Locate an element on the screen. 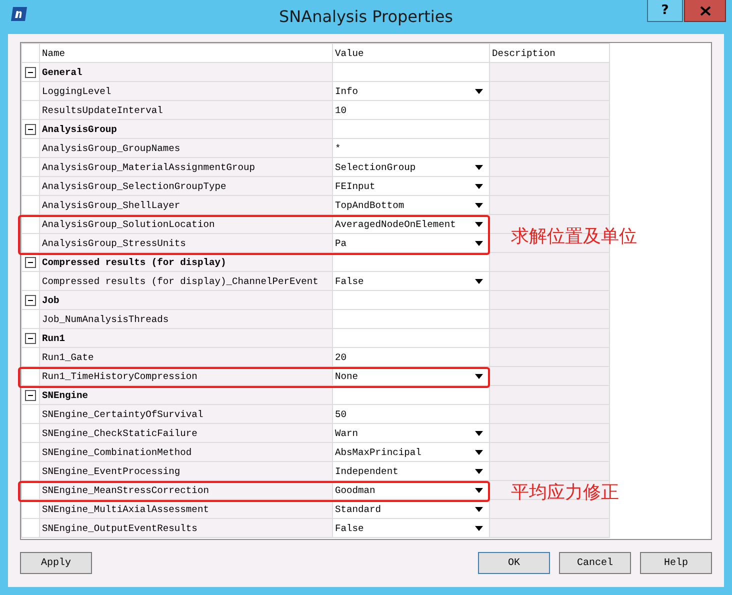 The width and height of the screenshot is (732, 595). property-value: Pa is located at coordinates (341, 243).